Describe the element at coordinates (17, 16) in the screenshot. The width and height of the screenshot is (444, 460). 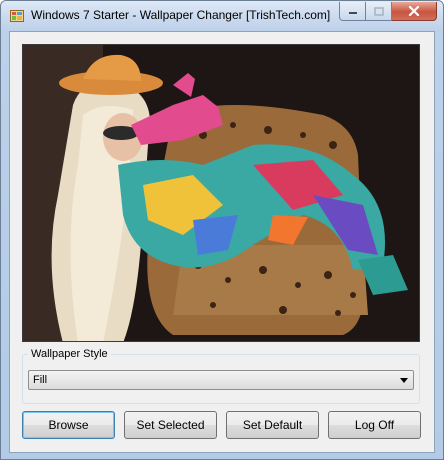
I see `app-icon` at that location.